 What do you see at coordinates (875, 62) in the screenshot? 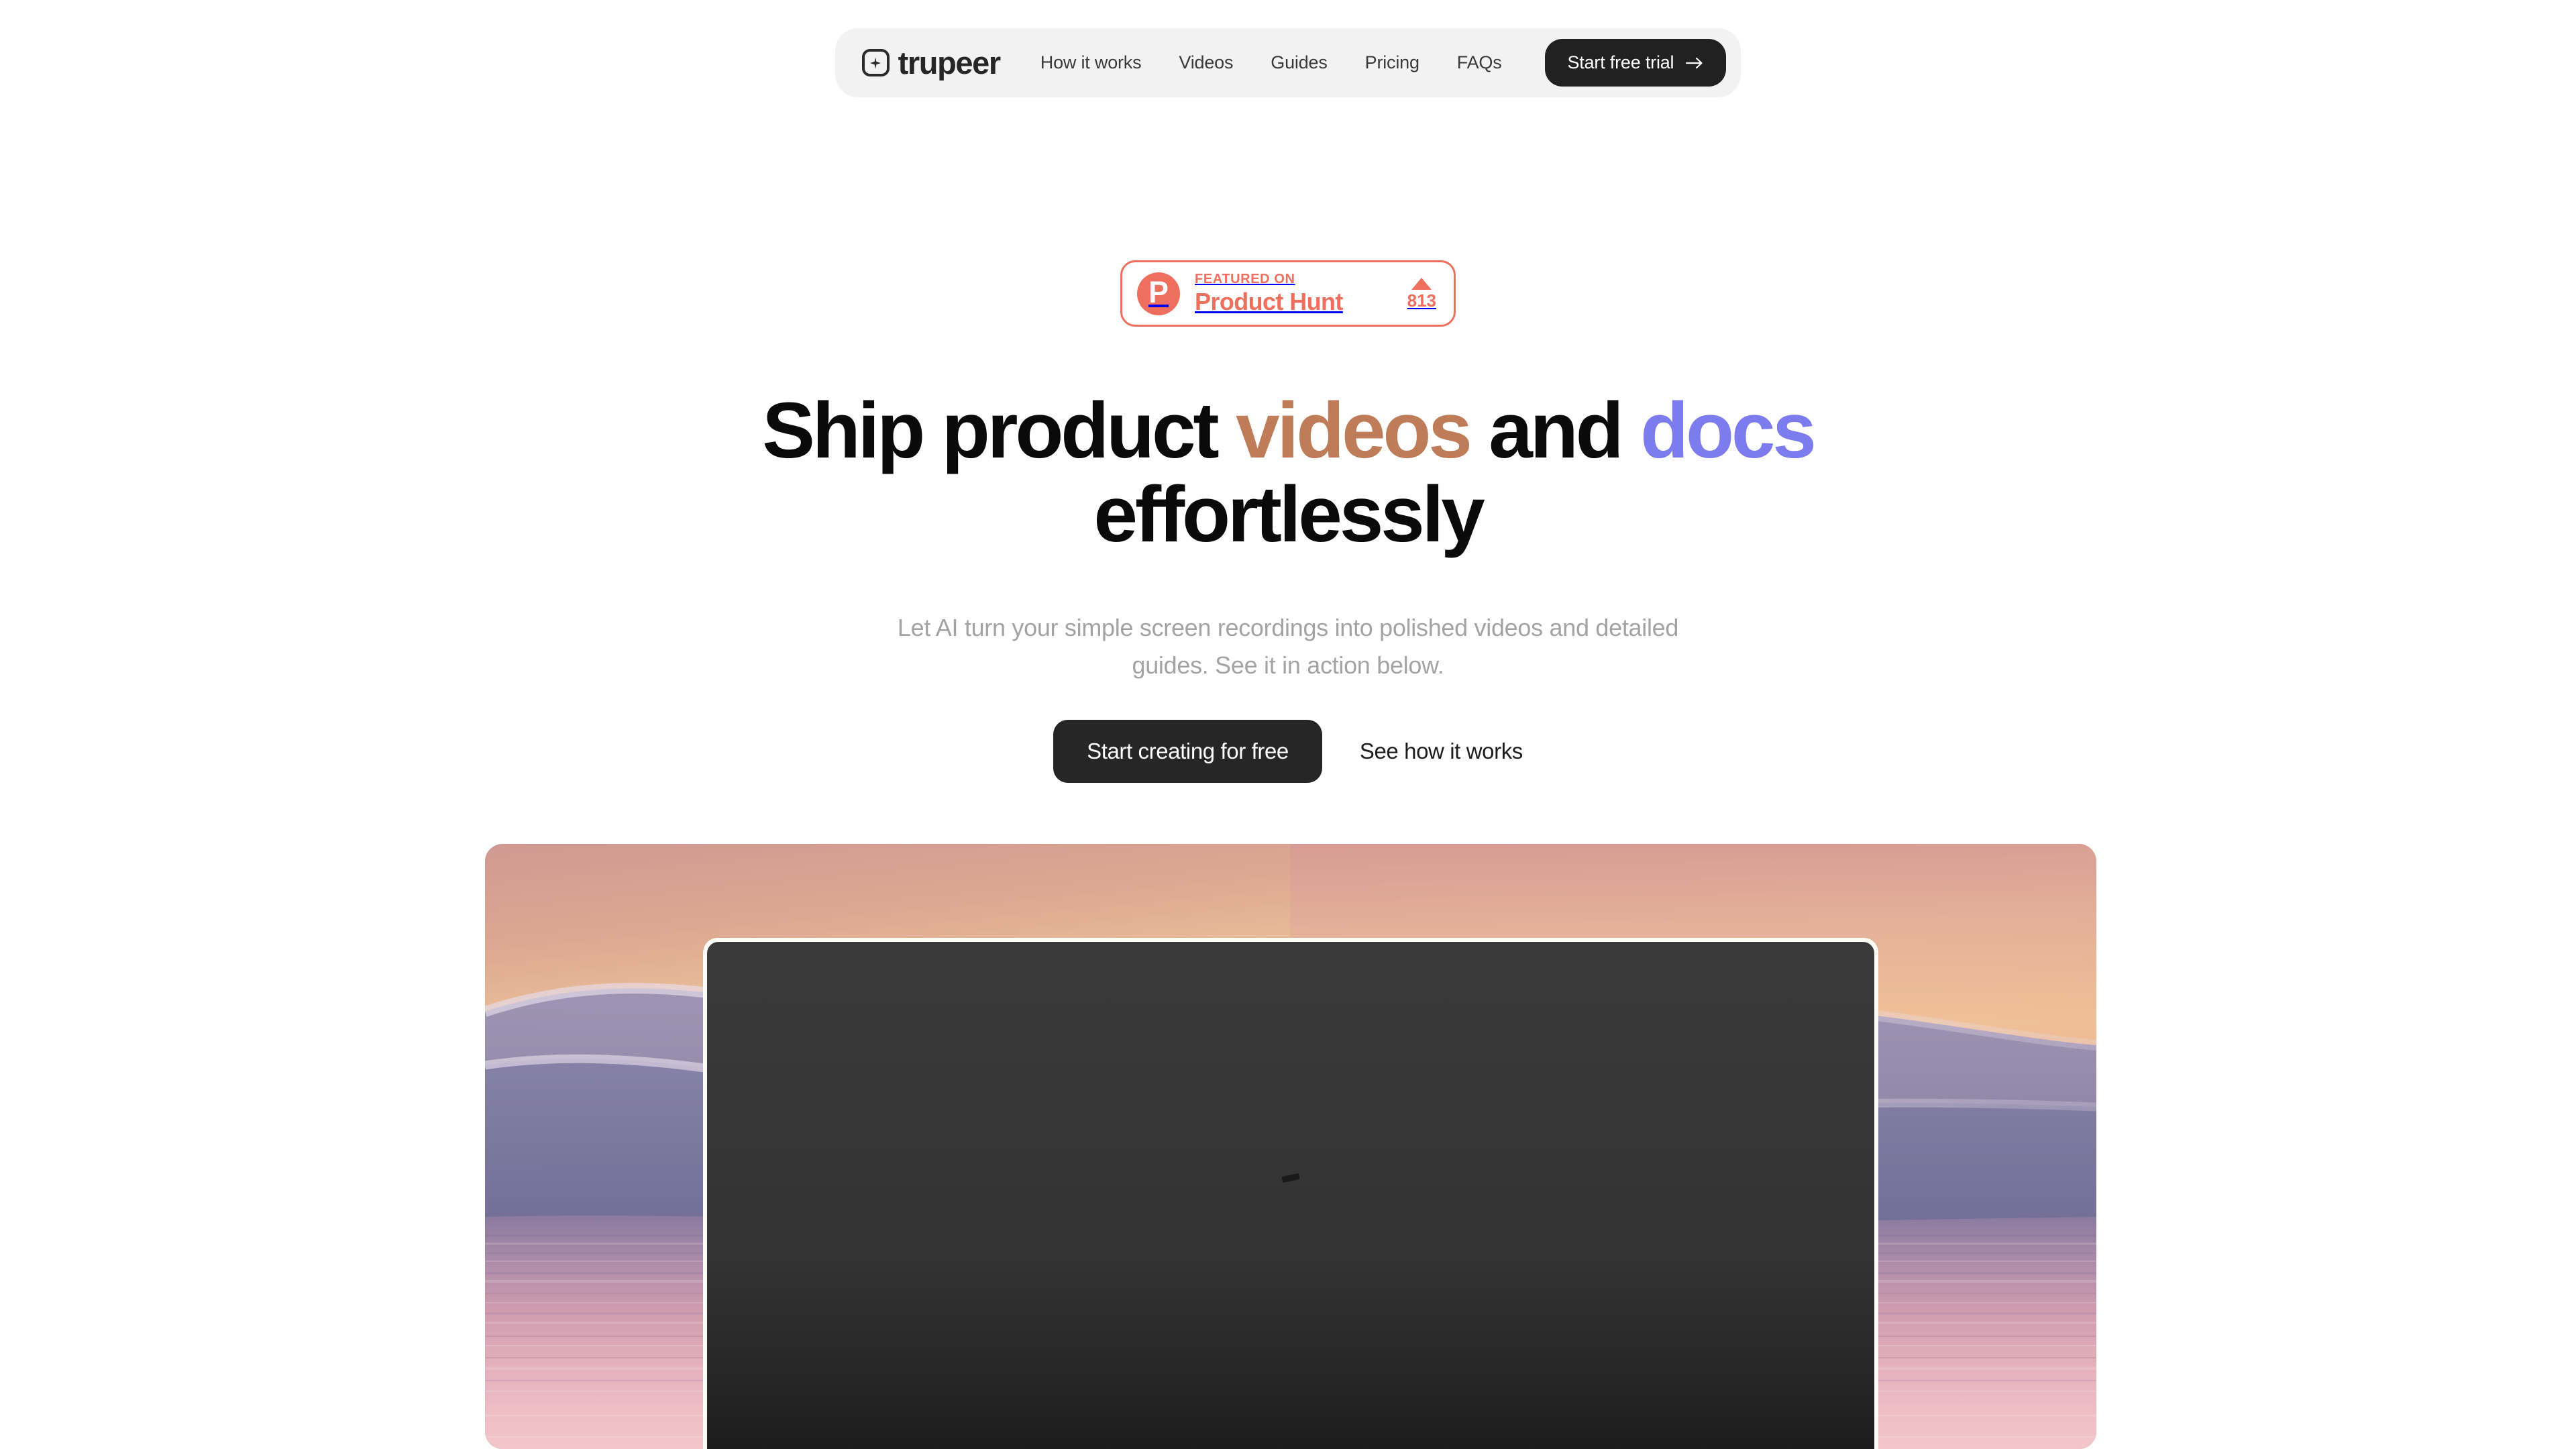
I see `sparkle-in-rounded-square-icon` at bounding box center [875, 62].